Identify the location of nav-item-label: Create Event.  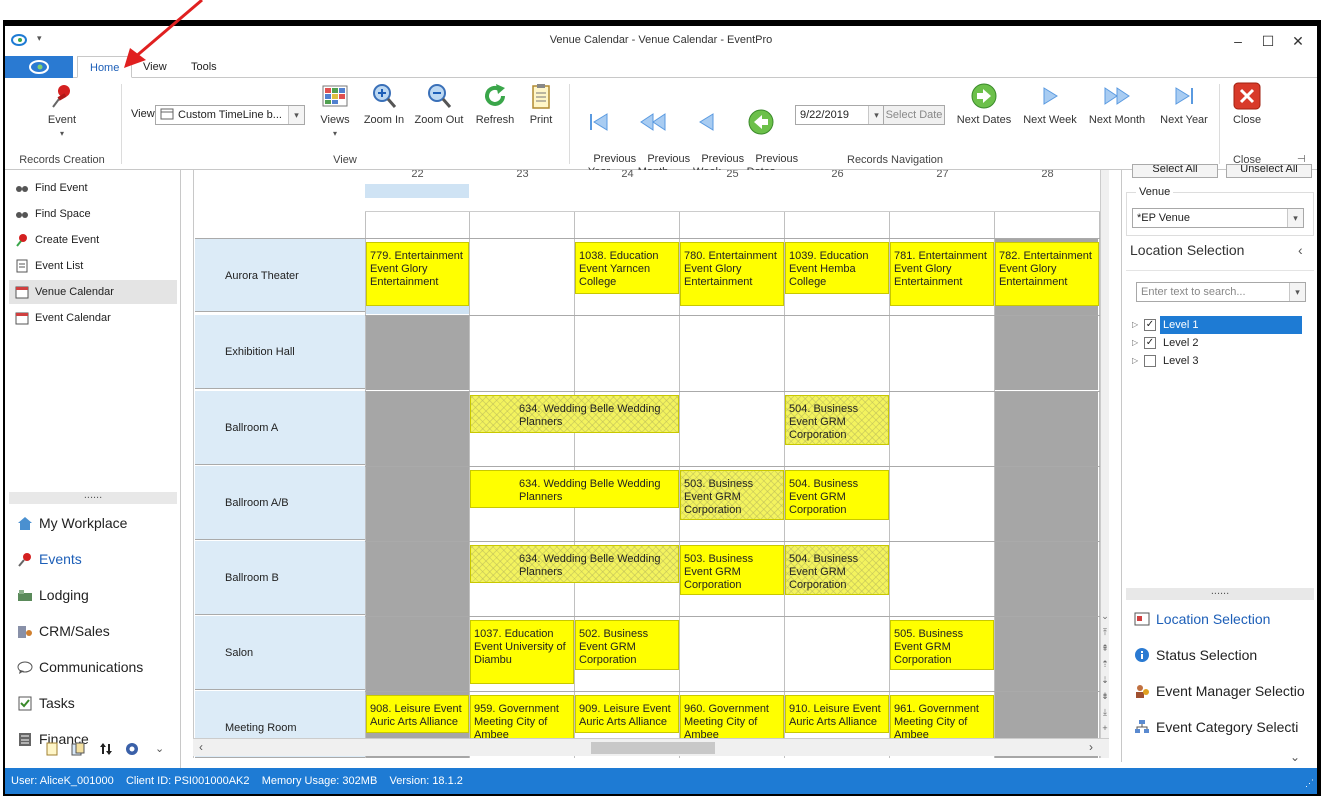
(67, 240).